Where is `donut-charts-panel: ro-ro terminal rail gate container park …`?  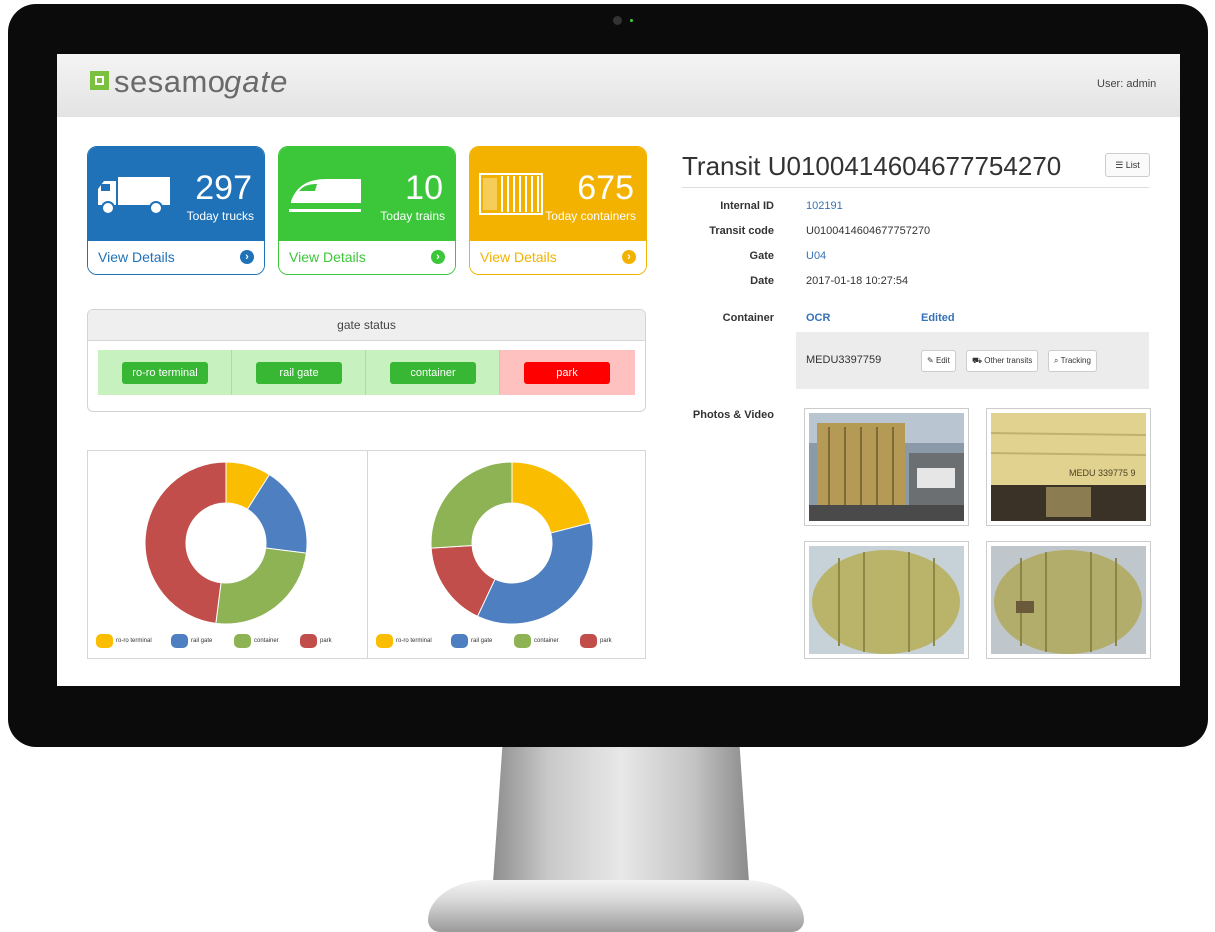 donut-charts-panel: ro-ro terminal rail gate container park … is located at coordinates (366, 554).